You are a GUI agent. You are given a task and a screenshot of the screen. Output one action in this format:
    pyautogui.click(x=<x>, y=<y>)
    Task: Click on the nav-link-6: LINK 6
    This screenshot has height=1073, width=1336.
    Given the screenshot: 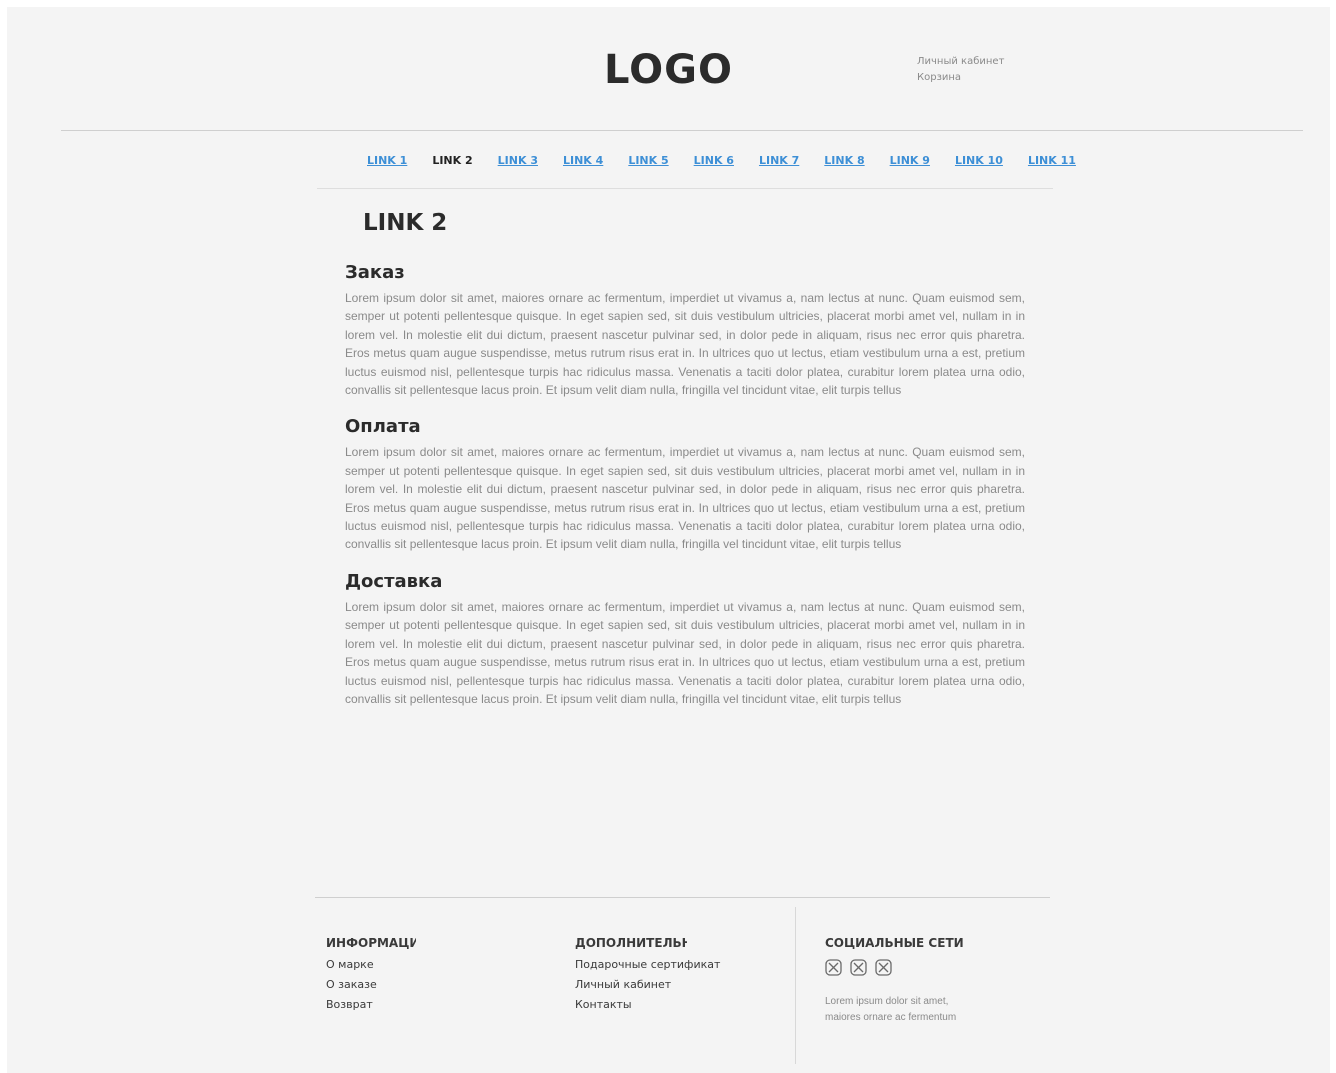 What is the action you would take?
    pyautogui.click(x=714, y=160)
    